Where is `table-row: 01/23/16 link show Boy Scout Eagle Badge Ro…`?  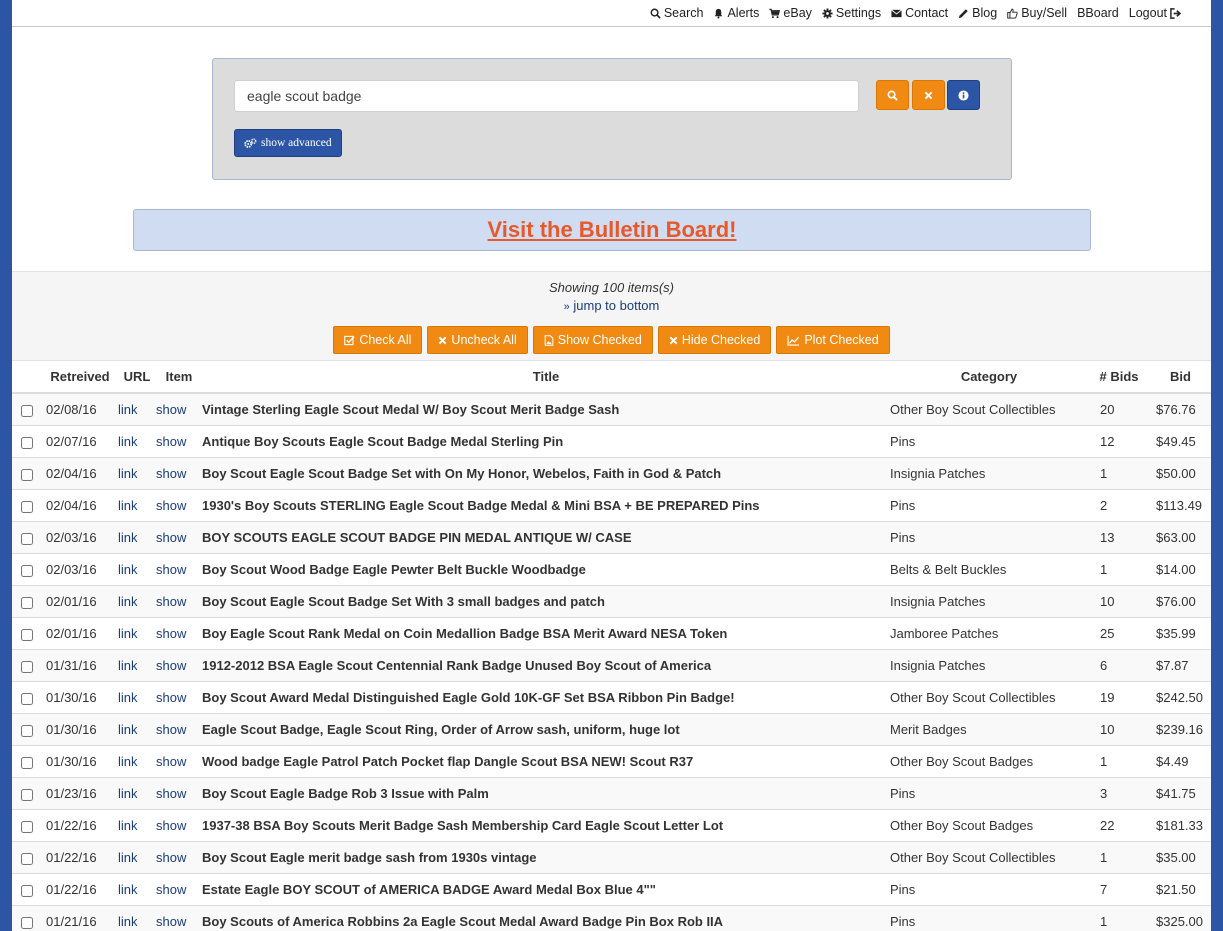 table-row: 01/23/16 link show Boy Scout Eagle Badge Ro… is located at coordinates (611, 793).